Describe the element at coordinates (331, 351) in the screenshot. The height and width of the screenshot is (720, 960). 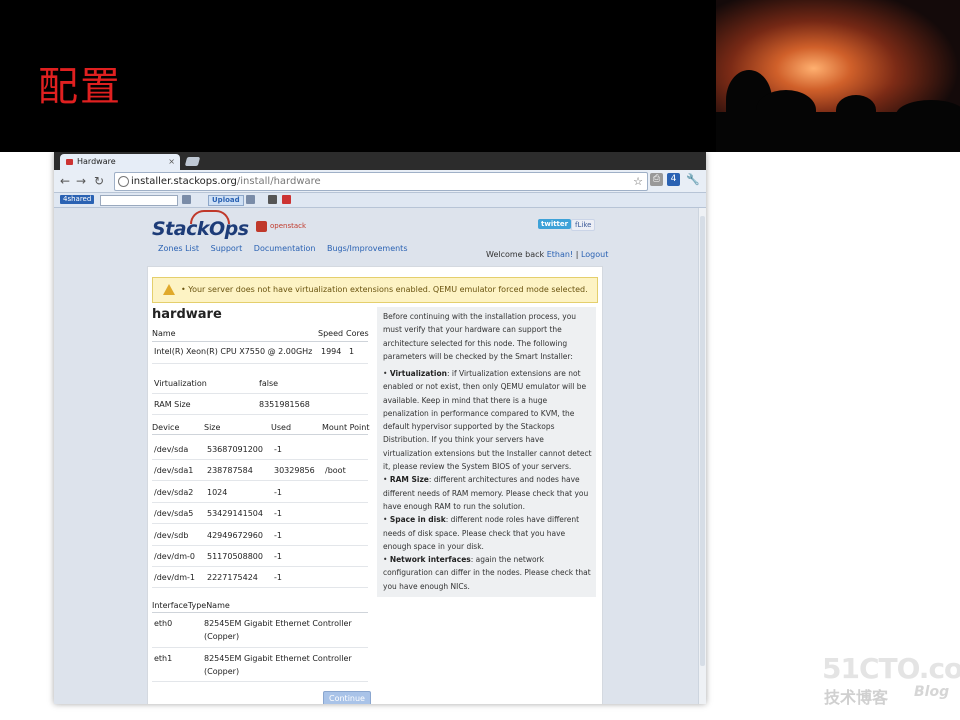
I see `cpu-speed: 1994` at that location.